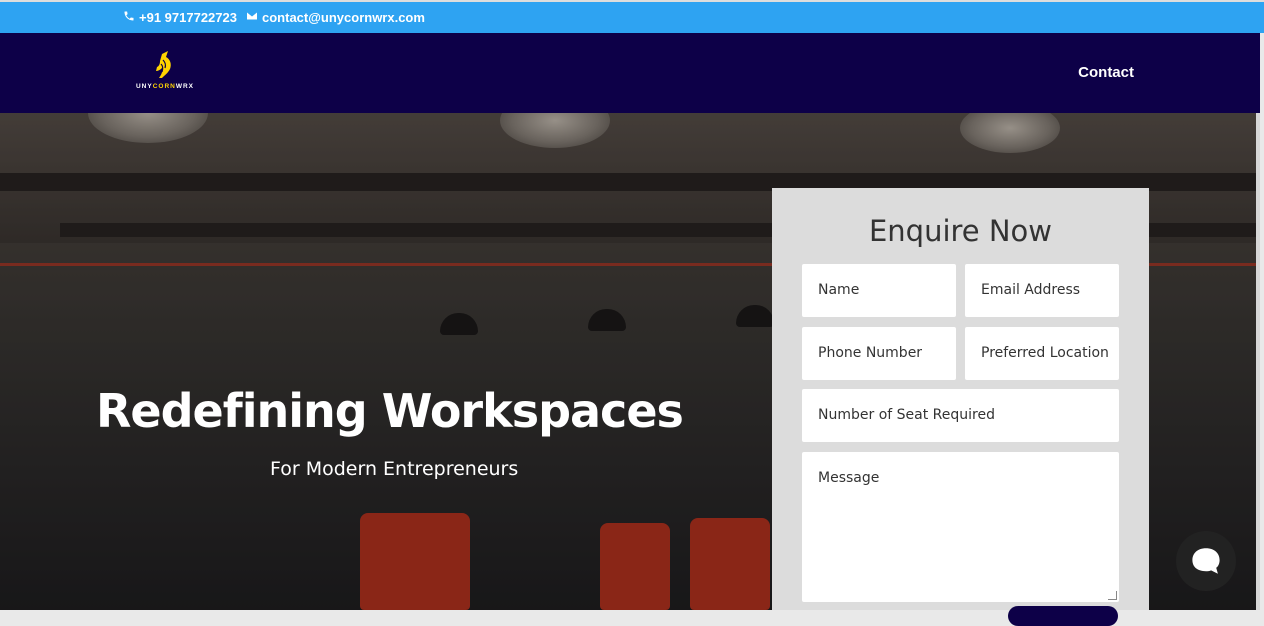  What do you see at coordinates (252, 17) in the screenshot?
I see `envelope-icon` at bounding box center [252, 17].